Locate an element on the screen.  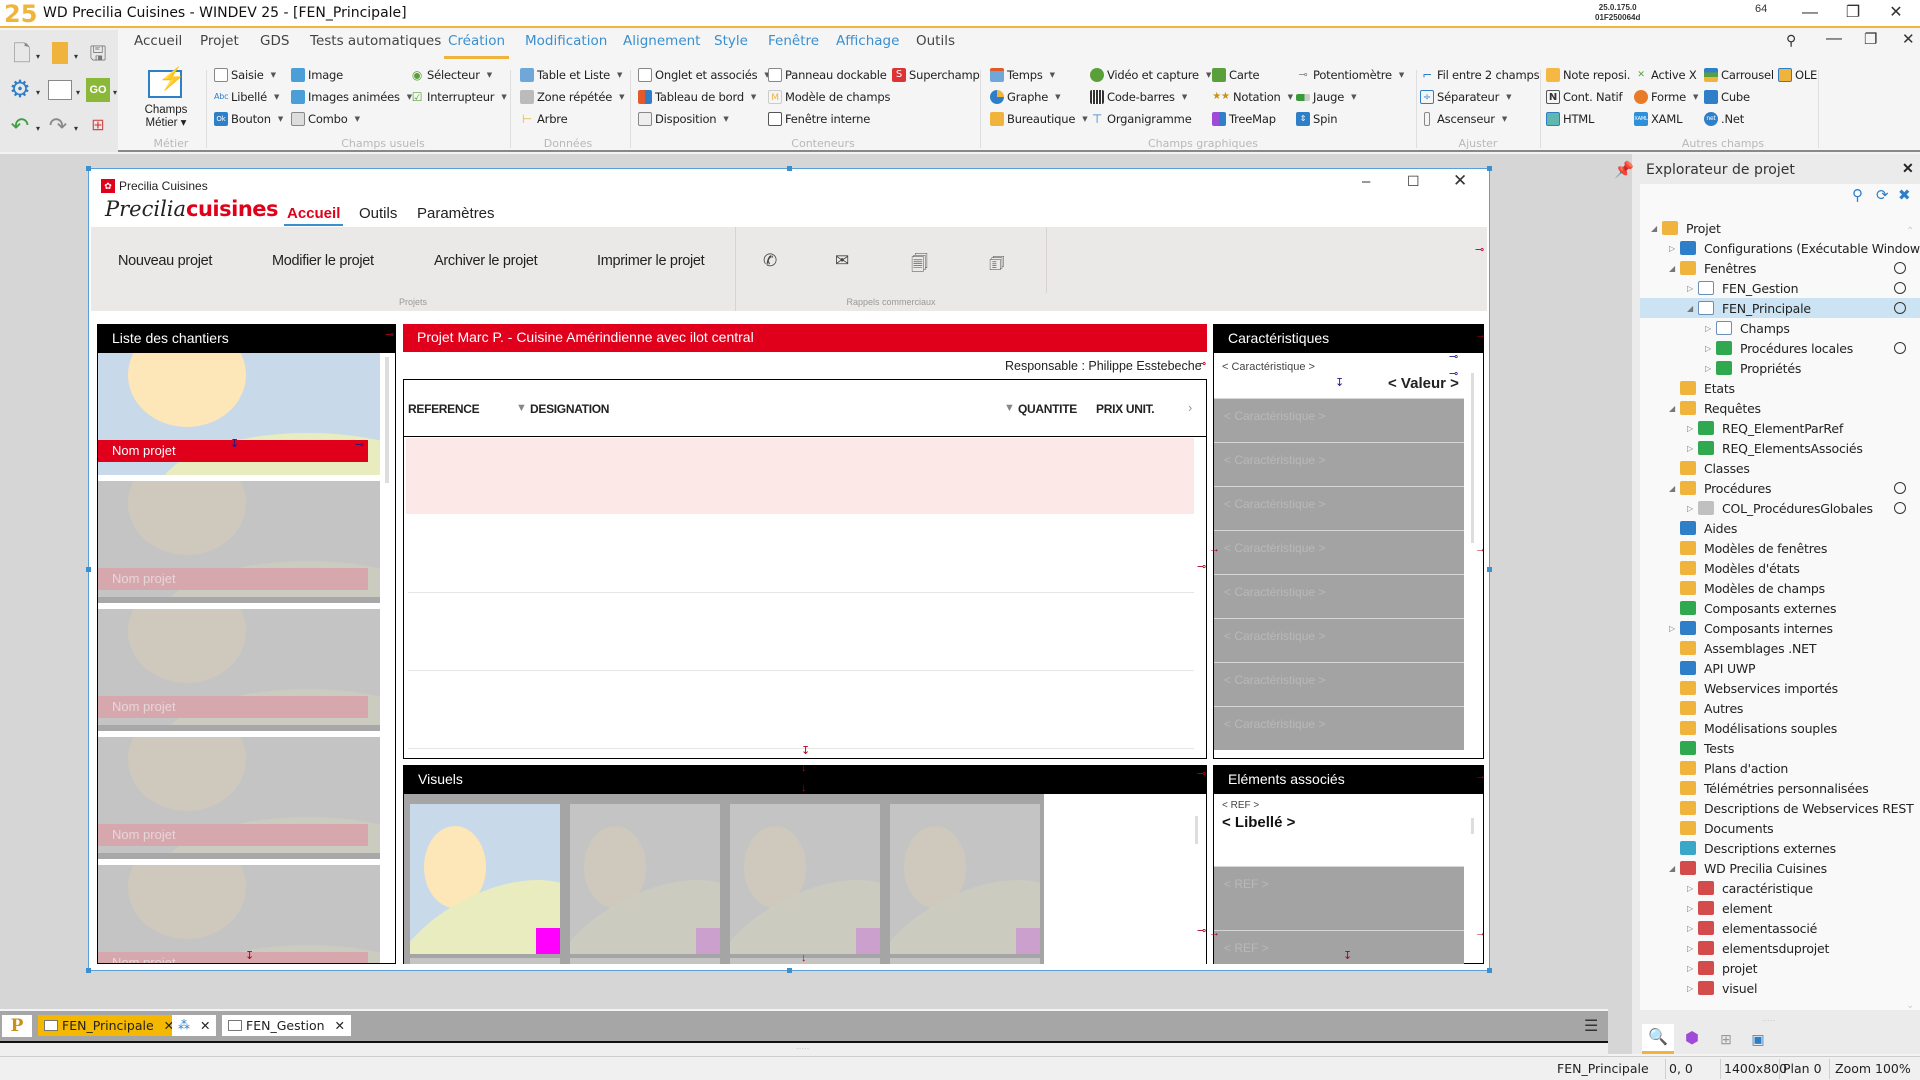
app-tab-parametres: Paramètres is located at coordinates (456, 213).